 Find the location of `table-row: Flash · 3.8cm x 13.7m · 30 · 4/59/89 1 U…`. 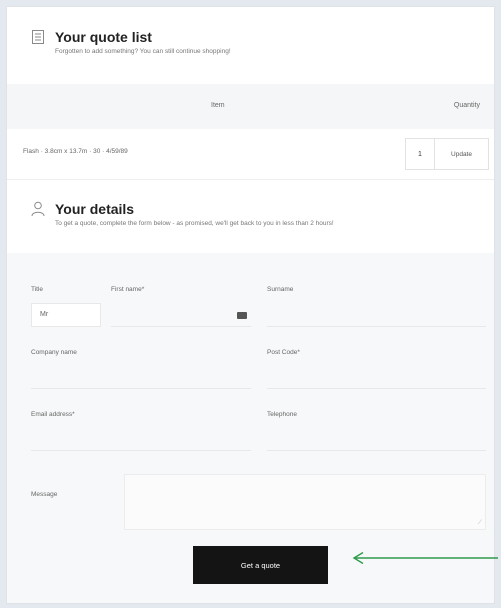

table-row: Flash · 3.8cm x 13.7m · 30 · 4/59/89 1 U… is located at coordinates (250, 154).